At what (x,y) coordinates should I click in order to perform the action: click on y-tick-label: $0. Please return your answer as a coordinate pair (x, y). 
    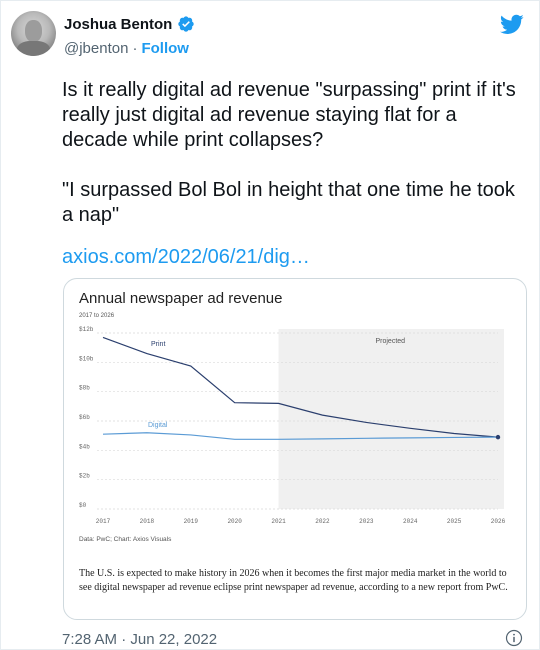
    Looking at the image, I should click on (83, 505).